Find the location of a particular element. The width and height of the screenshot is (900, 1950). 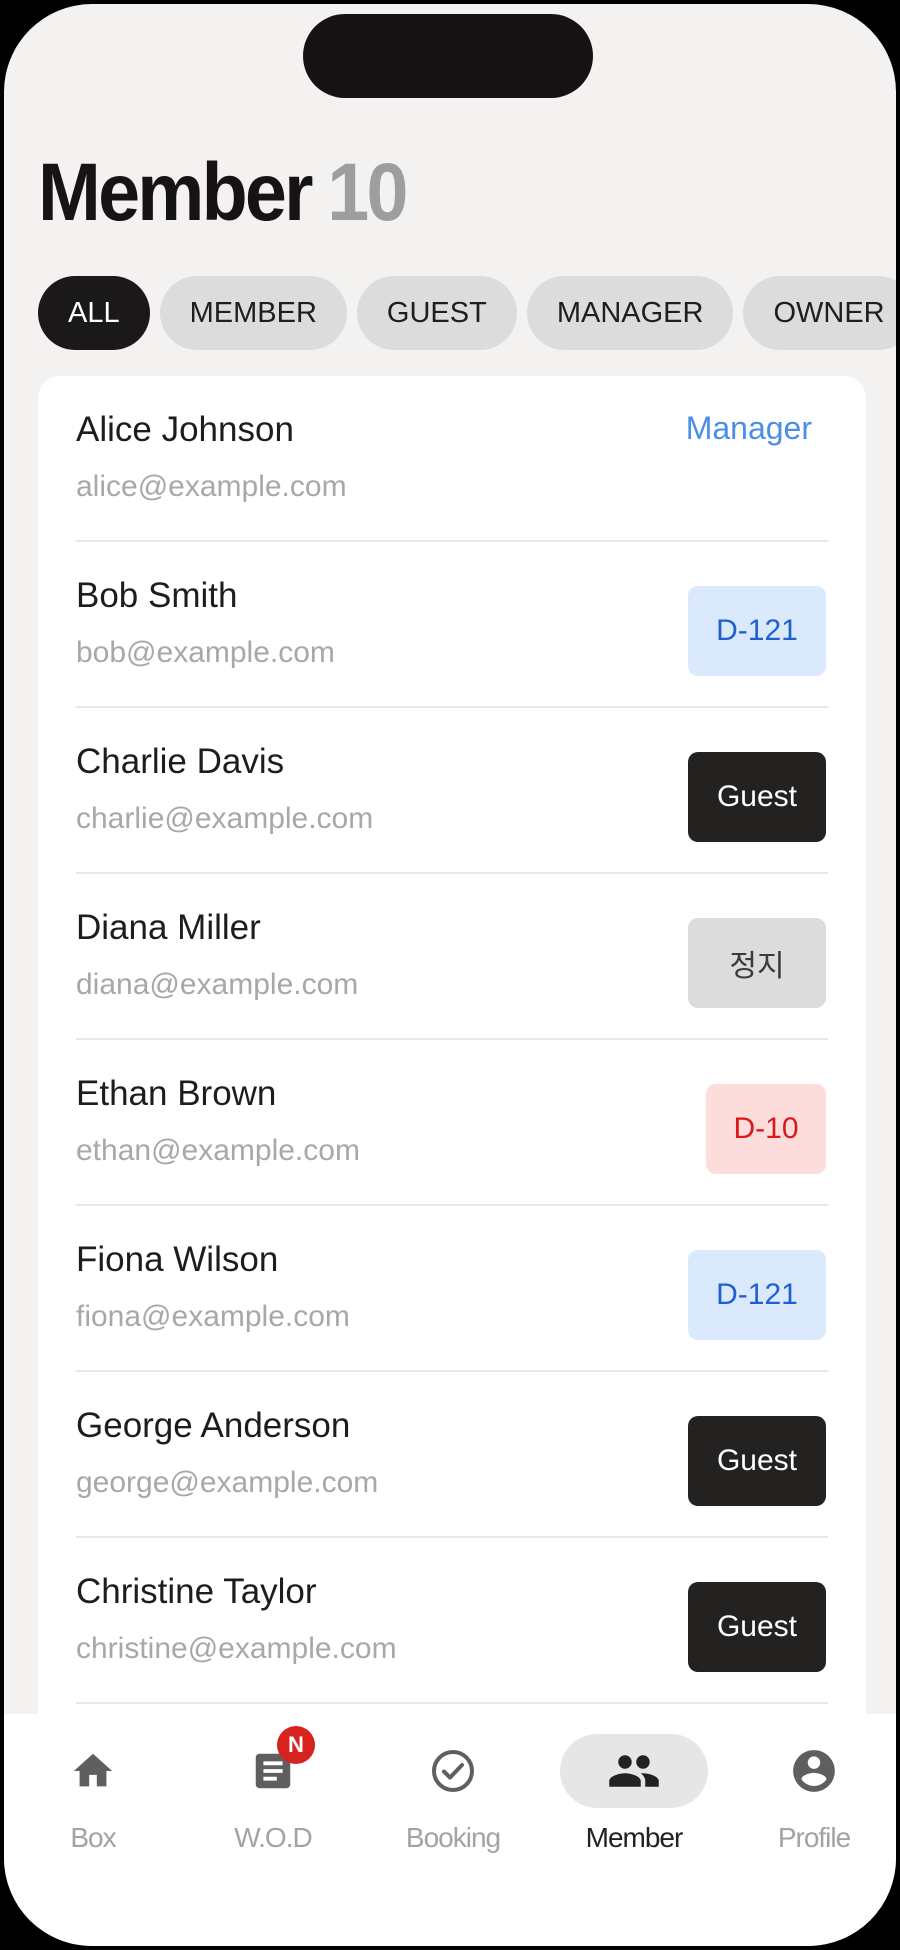

people-icon is located at coordinates (634, 1771).